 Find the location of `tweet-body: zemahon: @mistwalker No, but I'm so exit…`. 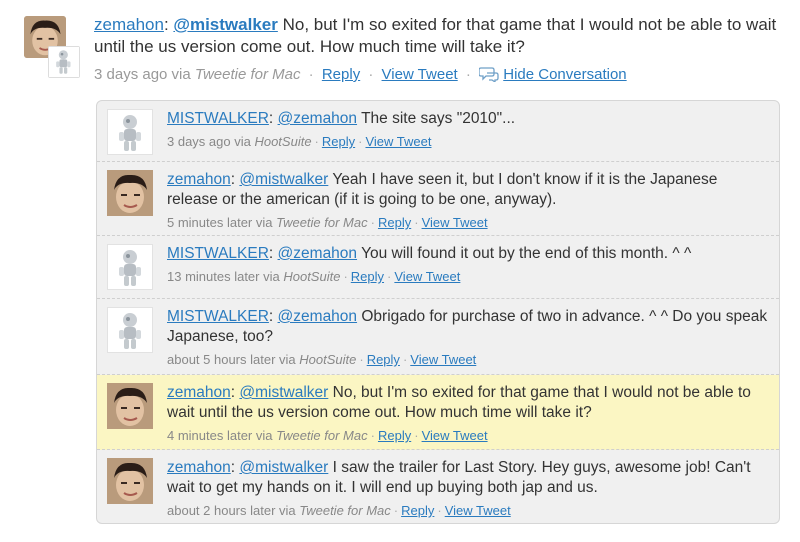

tweet-body: zemahon: @mistwalker No, but I'm so exit… is located at coordinates (439, 51).